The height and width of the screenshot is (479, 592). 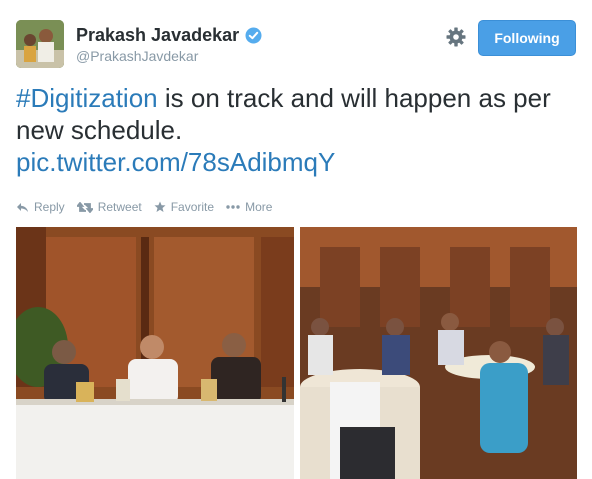 I want to click on gear-icon, so click(x=456, y=37).